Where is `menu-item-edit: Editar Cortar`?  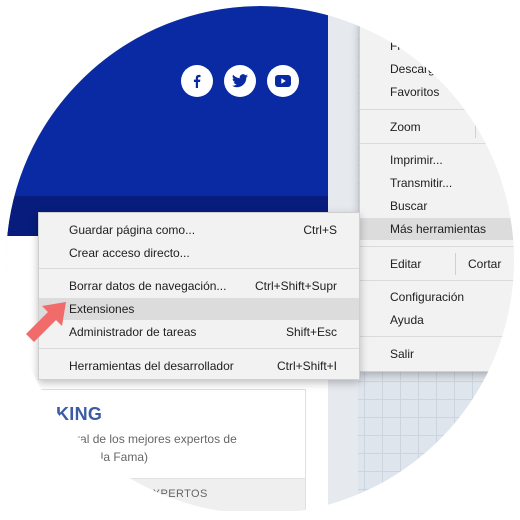 menu-item-edit: Editar Cortar is located at coordinates (440, 264).